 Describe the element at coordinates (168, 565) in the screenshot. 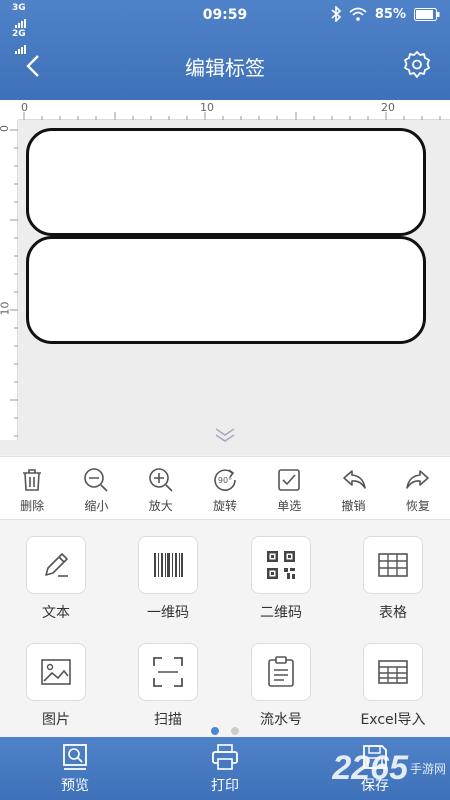

I see `barcode-icon` at that location.